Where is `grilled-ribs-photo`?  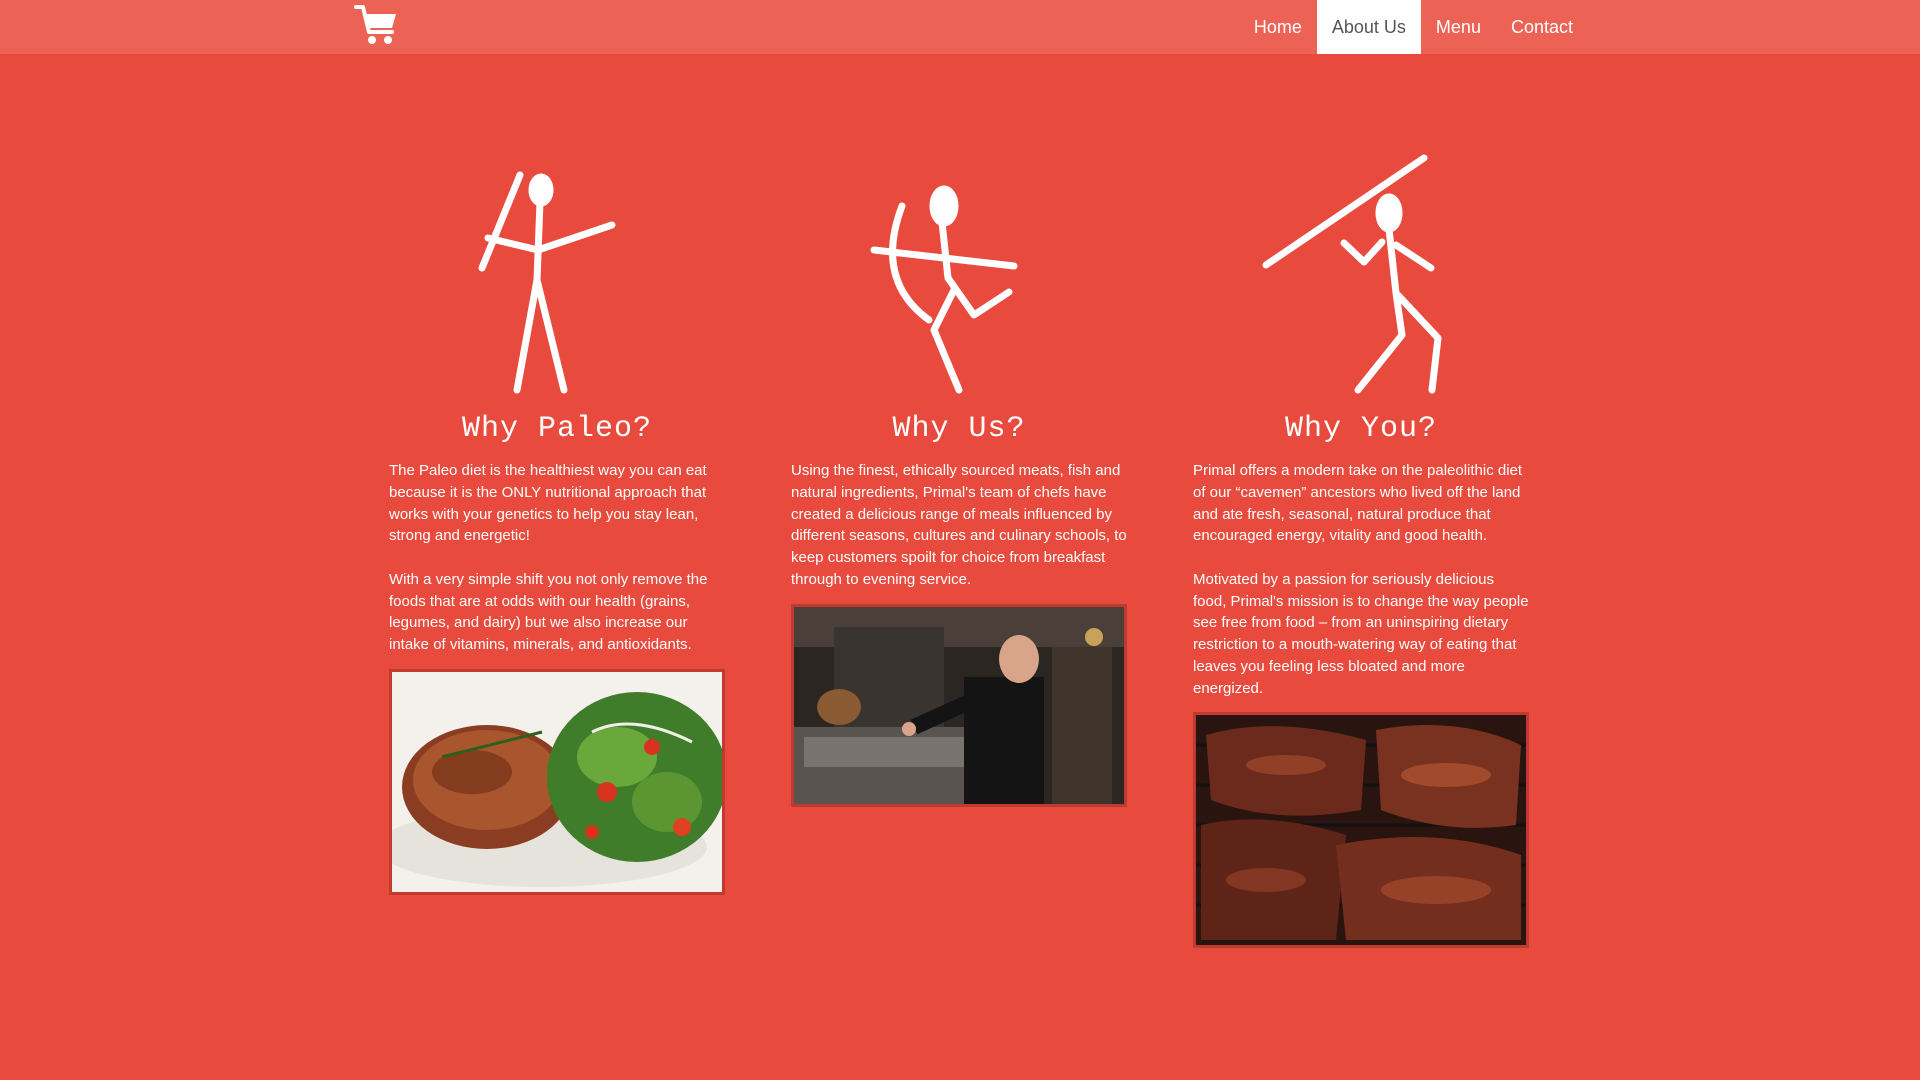
grilled-ribs-photo is located at coordinates (1361, 830).